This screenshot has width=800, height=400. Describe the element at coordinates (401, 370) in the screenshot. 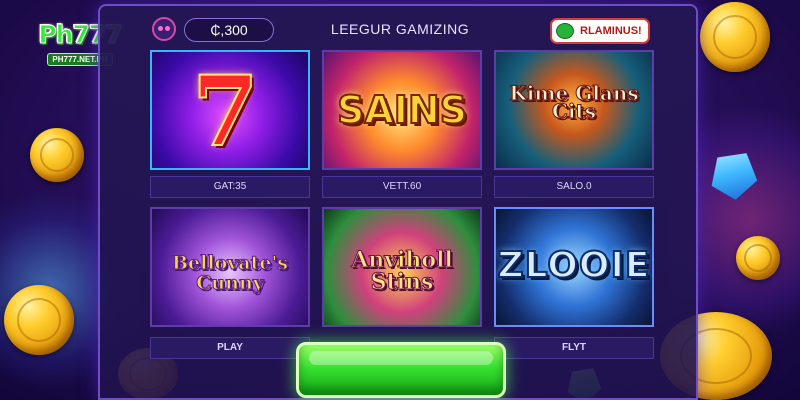

I see `play-button` at that location.